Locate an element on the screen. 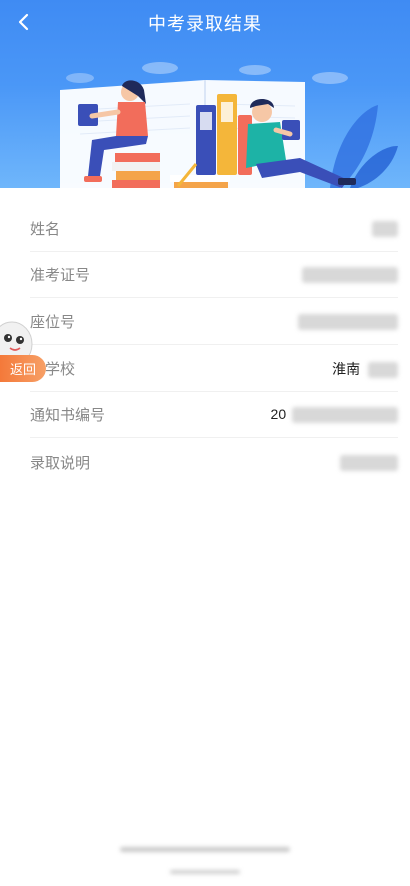  admission-note-value is located at coordinates (369, 462).